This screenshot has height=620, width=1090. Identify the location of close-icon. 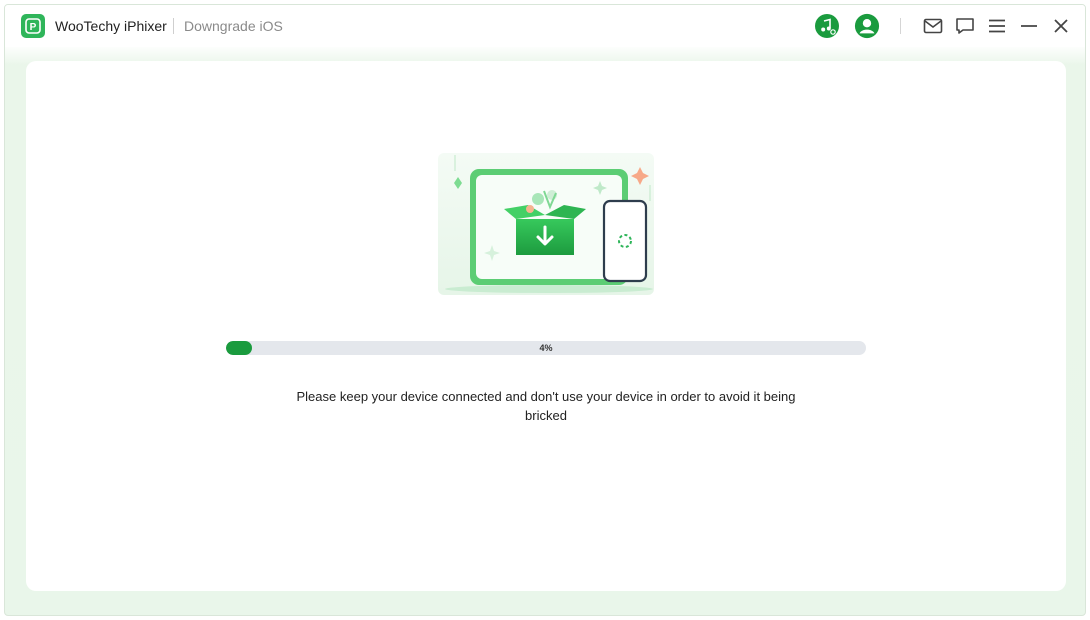
(1061, 26).